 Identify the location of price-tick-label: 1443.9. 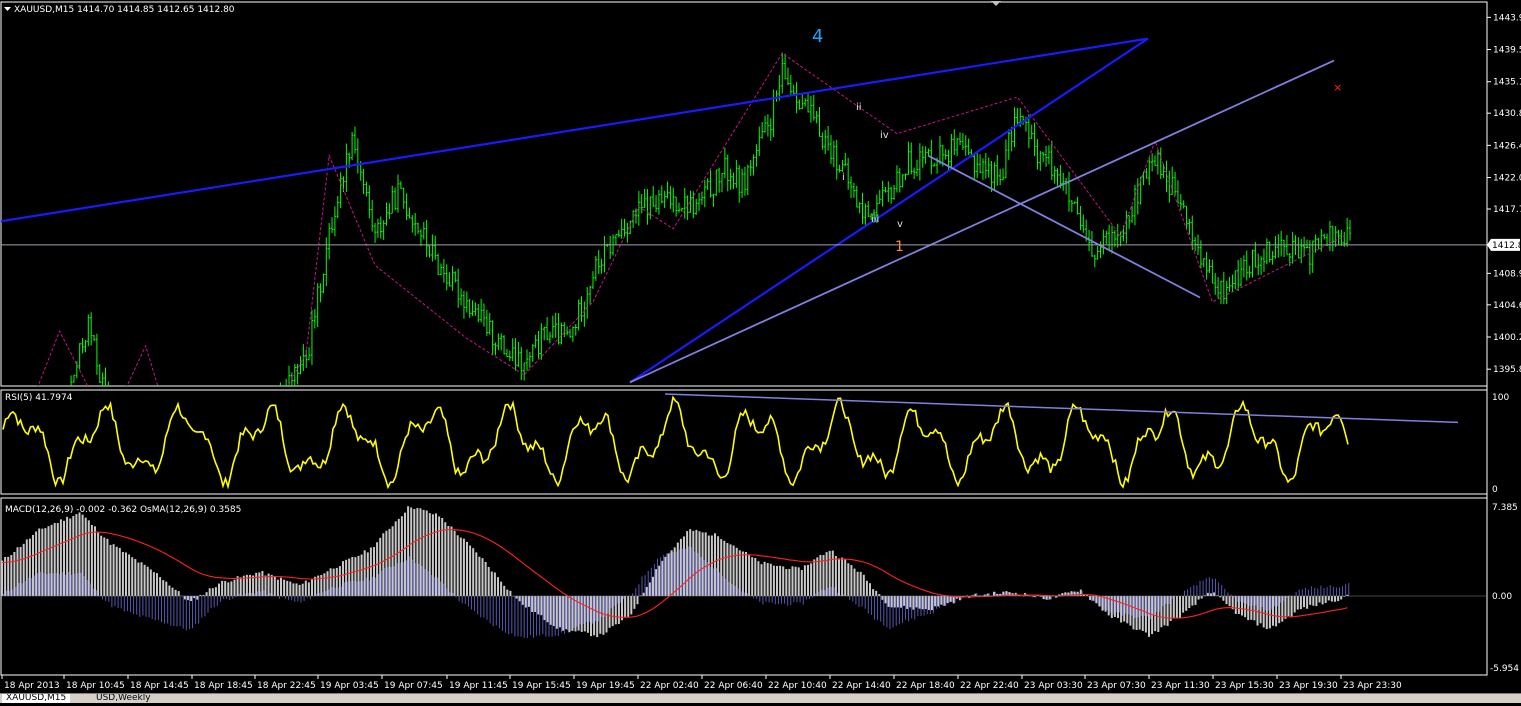
(1507, 18).